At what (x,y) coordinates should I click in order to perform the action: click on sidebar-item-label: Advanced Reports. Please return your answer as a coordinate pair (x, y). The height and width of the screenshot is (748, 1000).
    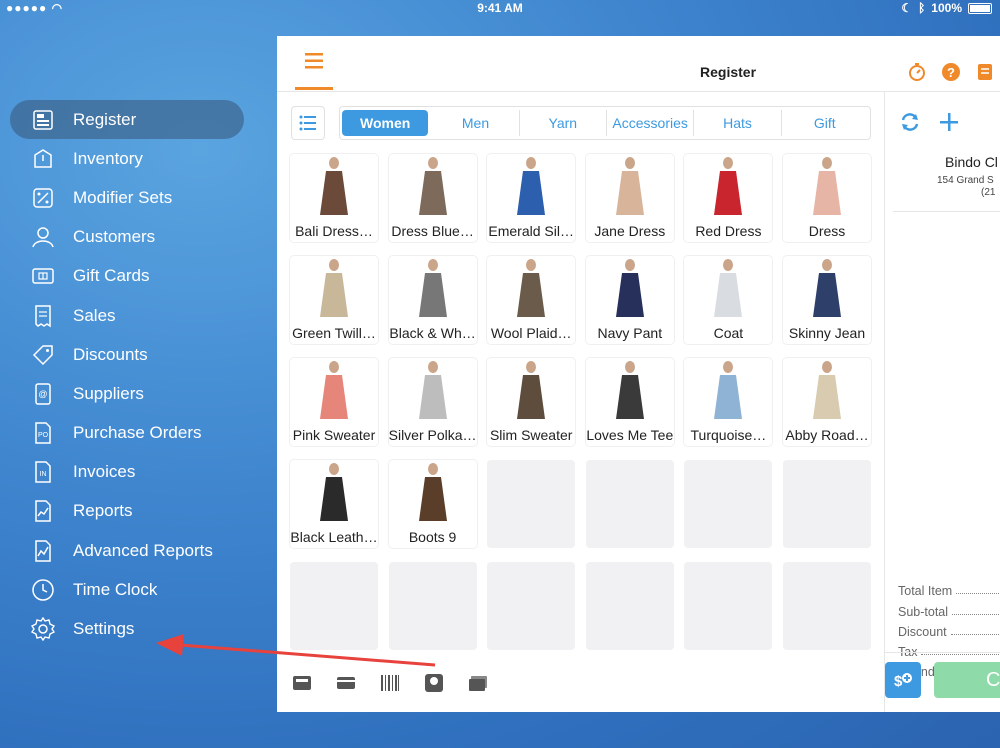
    Looking at the image, I should click on (143, 550).